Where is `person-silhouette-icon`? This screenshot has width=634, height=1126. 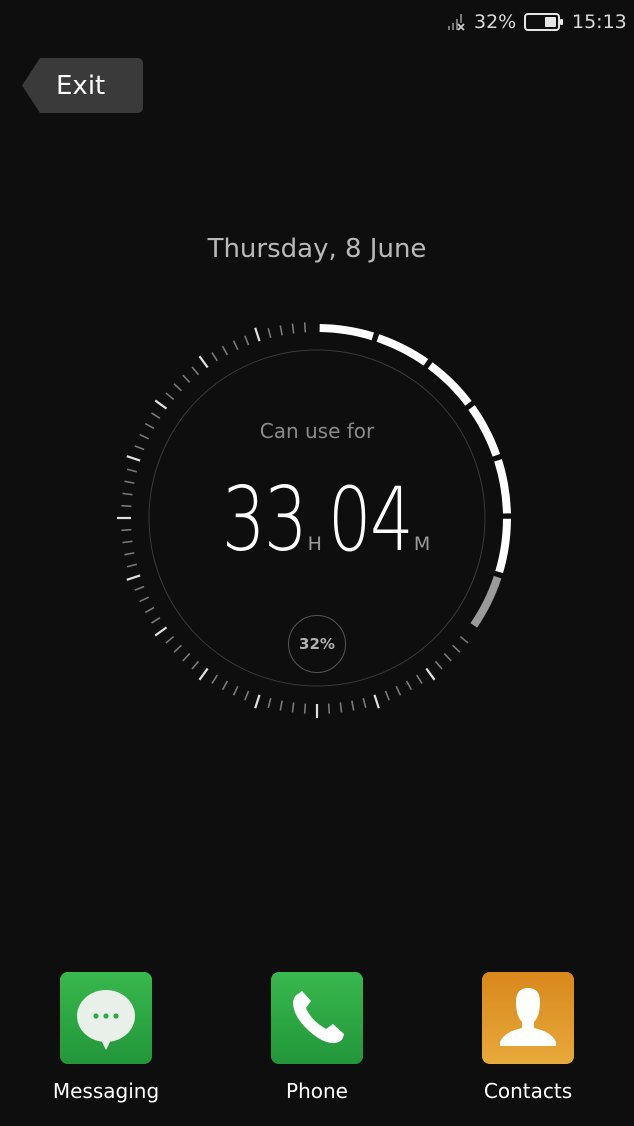
person-silhouette-icon is located at coordinates (528, 1018).